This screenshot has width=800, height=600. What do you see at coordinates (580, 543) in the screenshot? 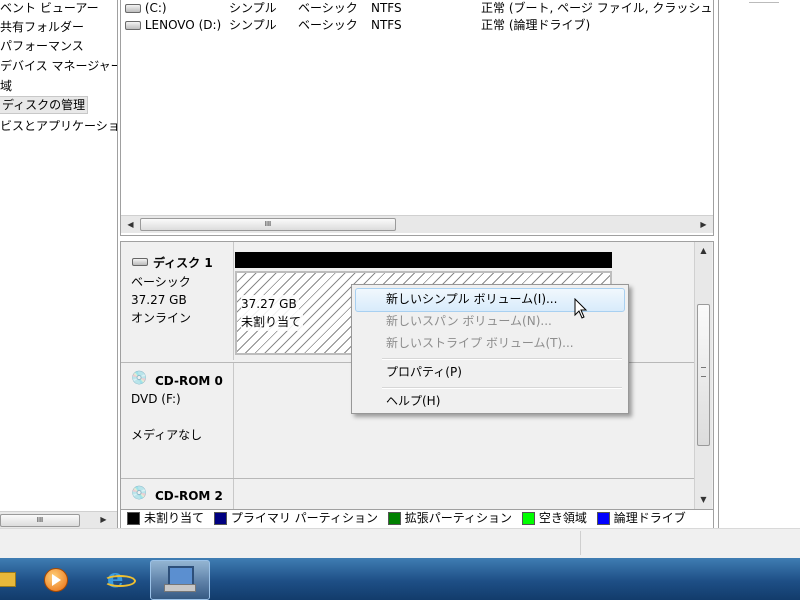
I see `status-divider` at bounding box center [580, 543].